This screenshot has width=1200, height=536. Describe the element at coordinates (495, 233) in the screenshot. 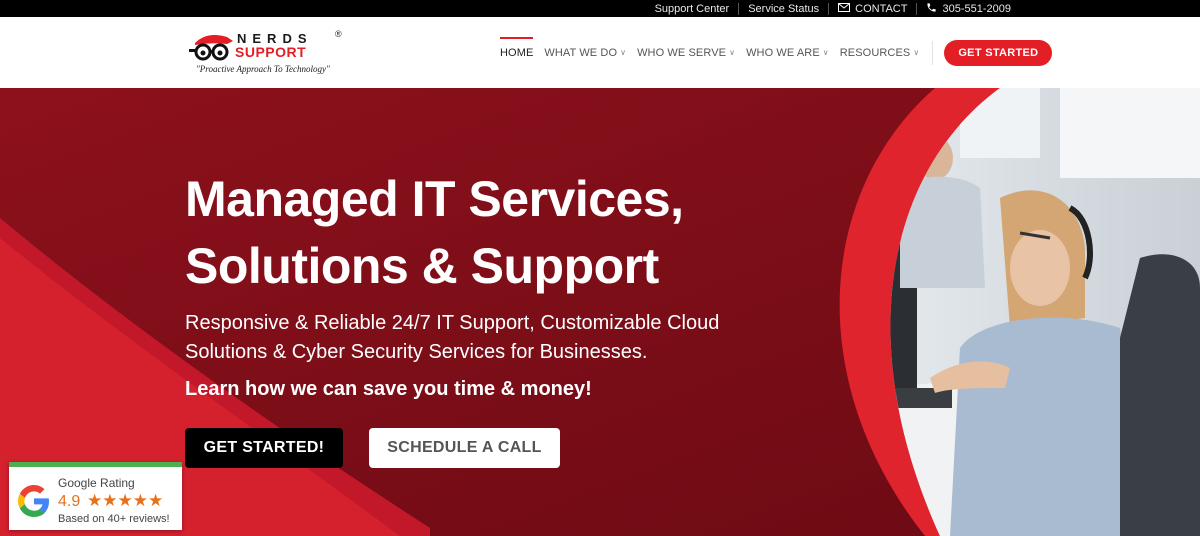

I see `hero-title: Managed IT Services, Solutions & Support` at that location.